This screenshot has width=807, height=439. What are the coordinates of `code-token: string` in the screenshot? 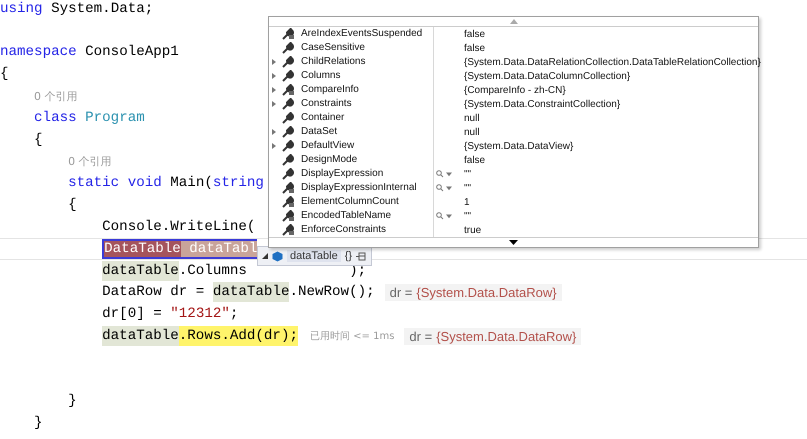 It's located at (238, 184).